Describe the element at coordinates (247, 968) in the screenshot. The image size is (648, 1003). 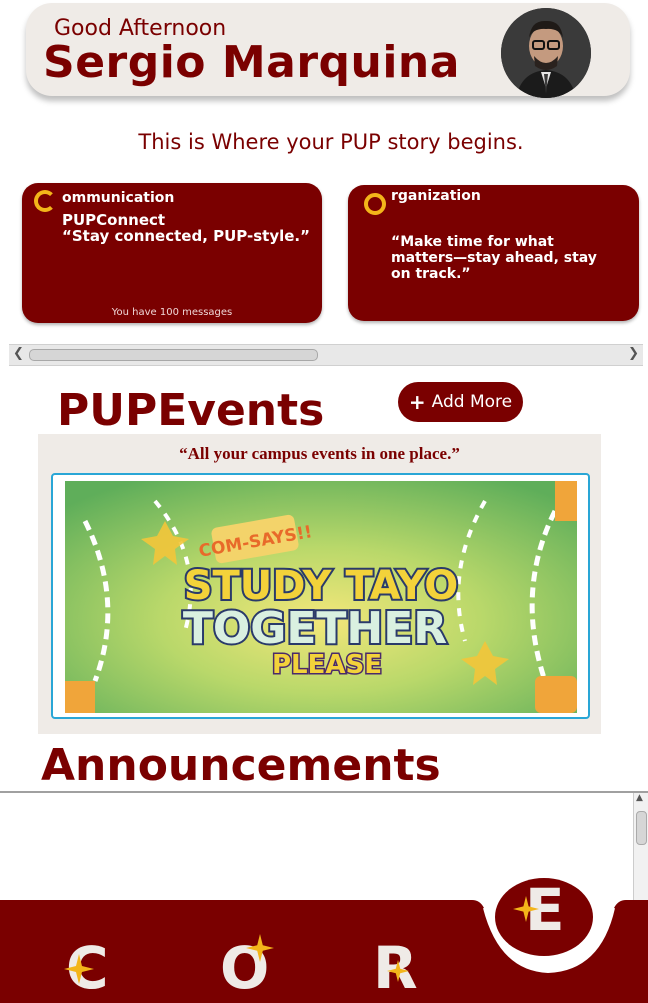
I see `nav-item-o: O` at that location.